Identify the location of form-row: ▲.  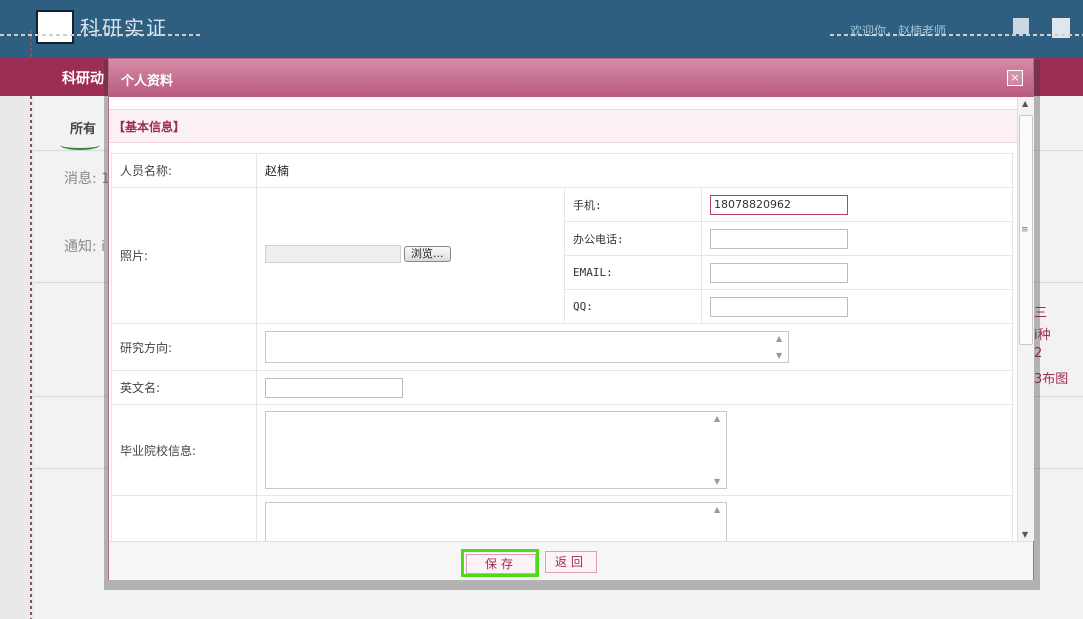
(562, 518).